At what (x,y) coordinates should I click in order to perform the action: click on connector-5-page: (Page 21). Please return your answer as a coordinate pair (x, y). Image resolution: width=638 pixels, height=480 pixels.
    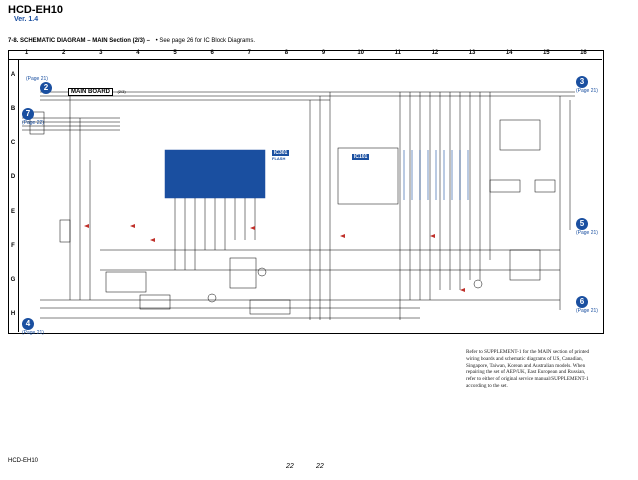
    Looking at the image, I should click on (587, 233).